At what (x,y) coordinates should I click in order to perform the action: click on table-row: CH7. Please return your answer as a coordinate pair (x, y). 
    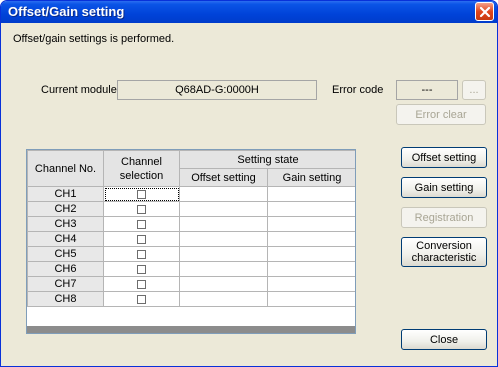
    Looking at the image, I should click on (191, 284).